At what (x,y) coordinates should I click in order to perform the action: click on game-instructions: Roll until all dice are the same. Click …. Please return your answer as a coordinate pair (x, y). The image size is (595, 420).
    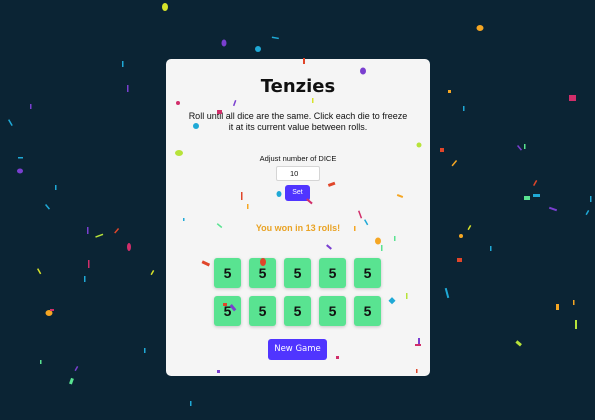
    Looking at the image, I should click on (298, 121).